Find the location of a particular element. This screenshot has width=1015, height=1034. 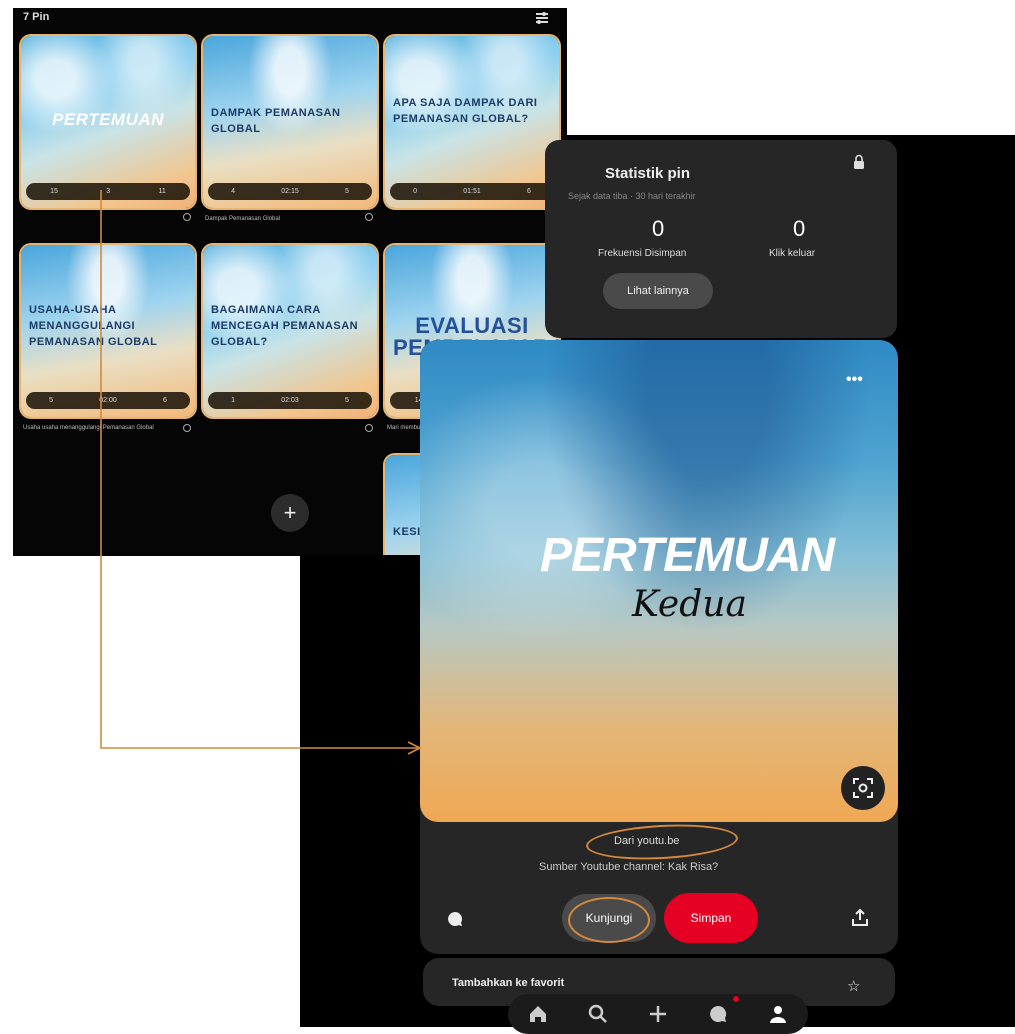

pin-stat: 02:03 is located at coordinates (290, 400).